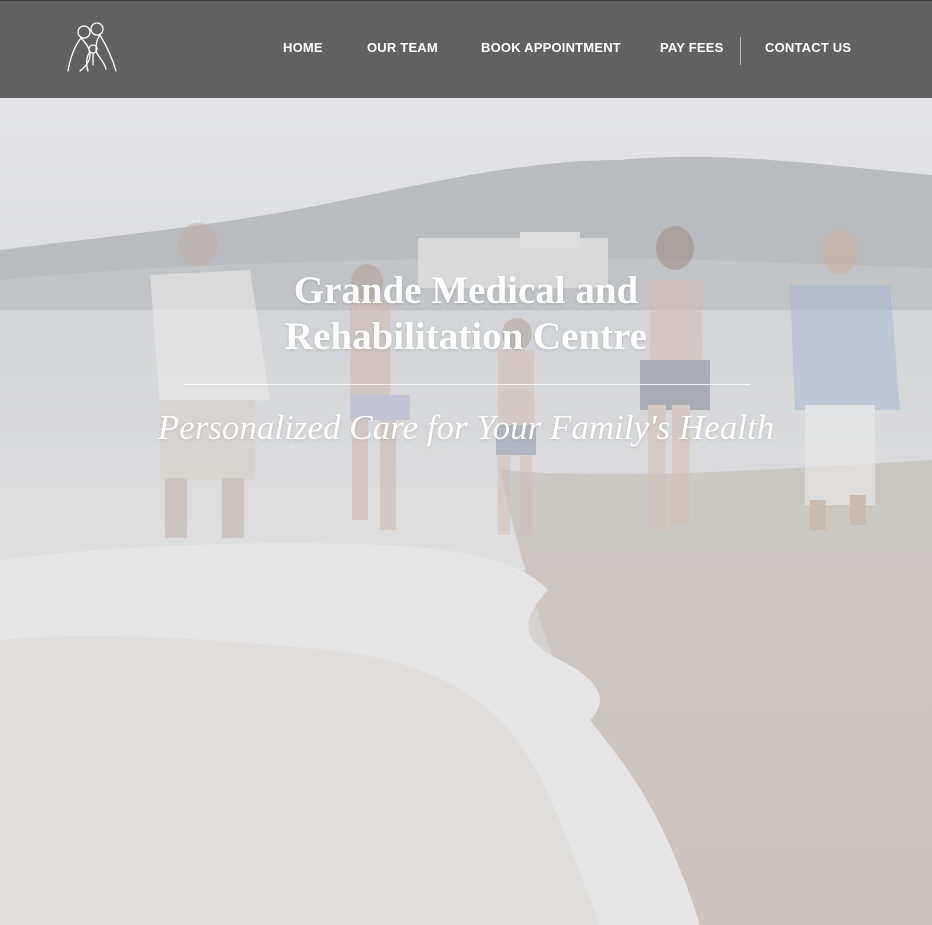 The image size is (932, 925). Describe the element at coordinates (692, 47) in the screenshot. I see `nav-pay-fees: PAY FEES` at that location.